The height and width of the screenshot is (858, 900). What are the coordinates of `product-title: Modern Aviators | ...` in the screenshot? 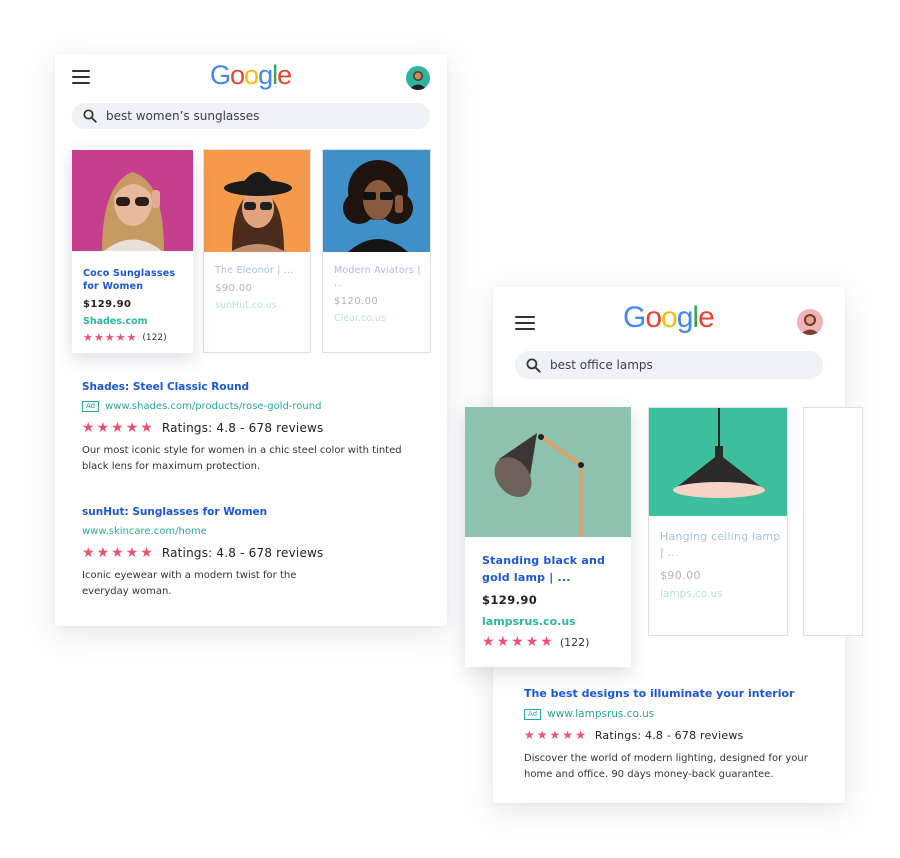 It's located at (379, 277).